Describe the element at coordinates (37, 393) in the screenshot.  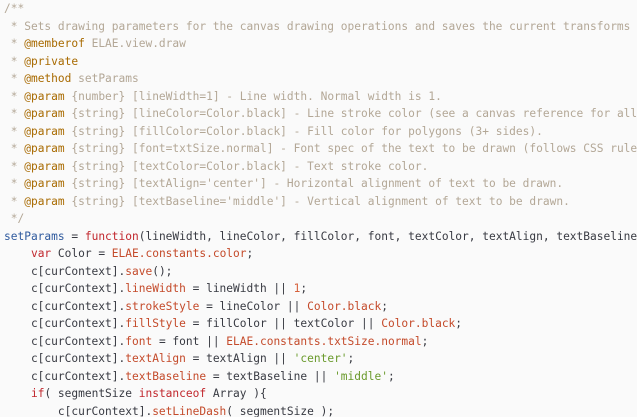
I see `code-token: if` at that location.